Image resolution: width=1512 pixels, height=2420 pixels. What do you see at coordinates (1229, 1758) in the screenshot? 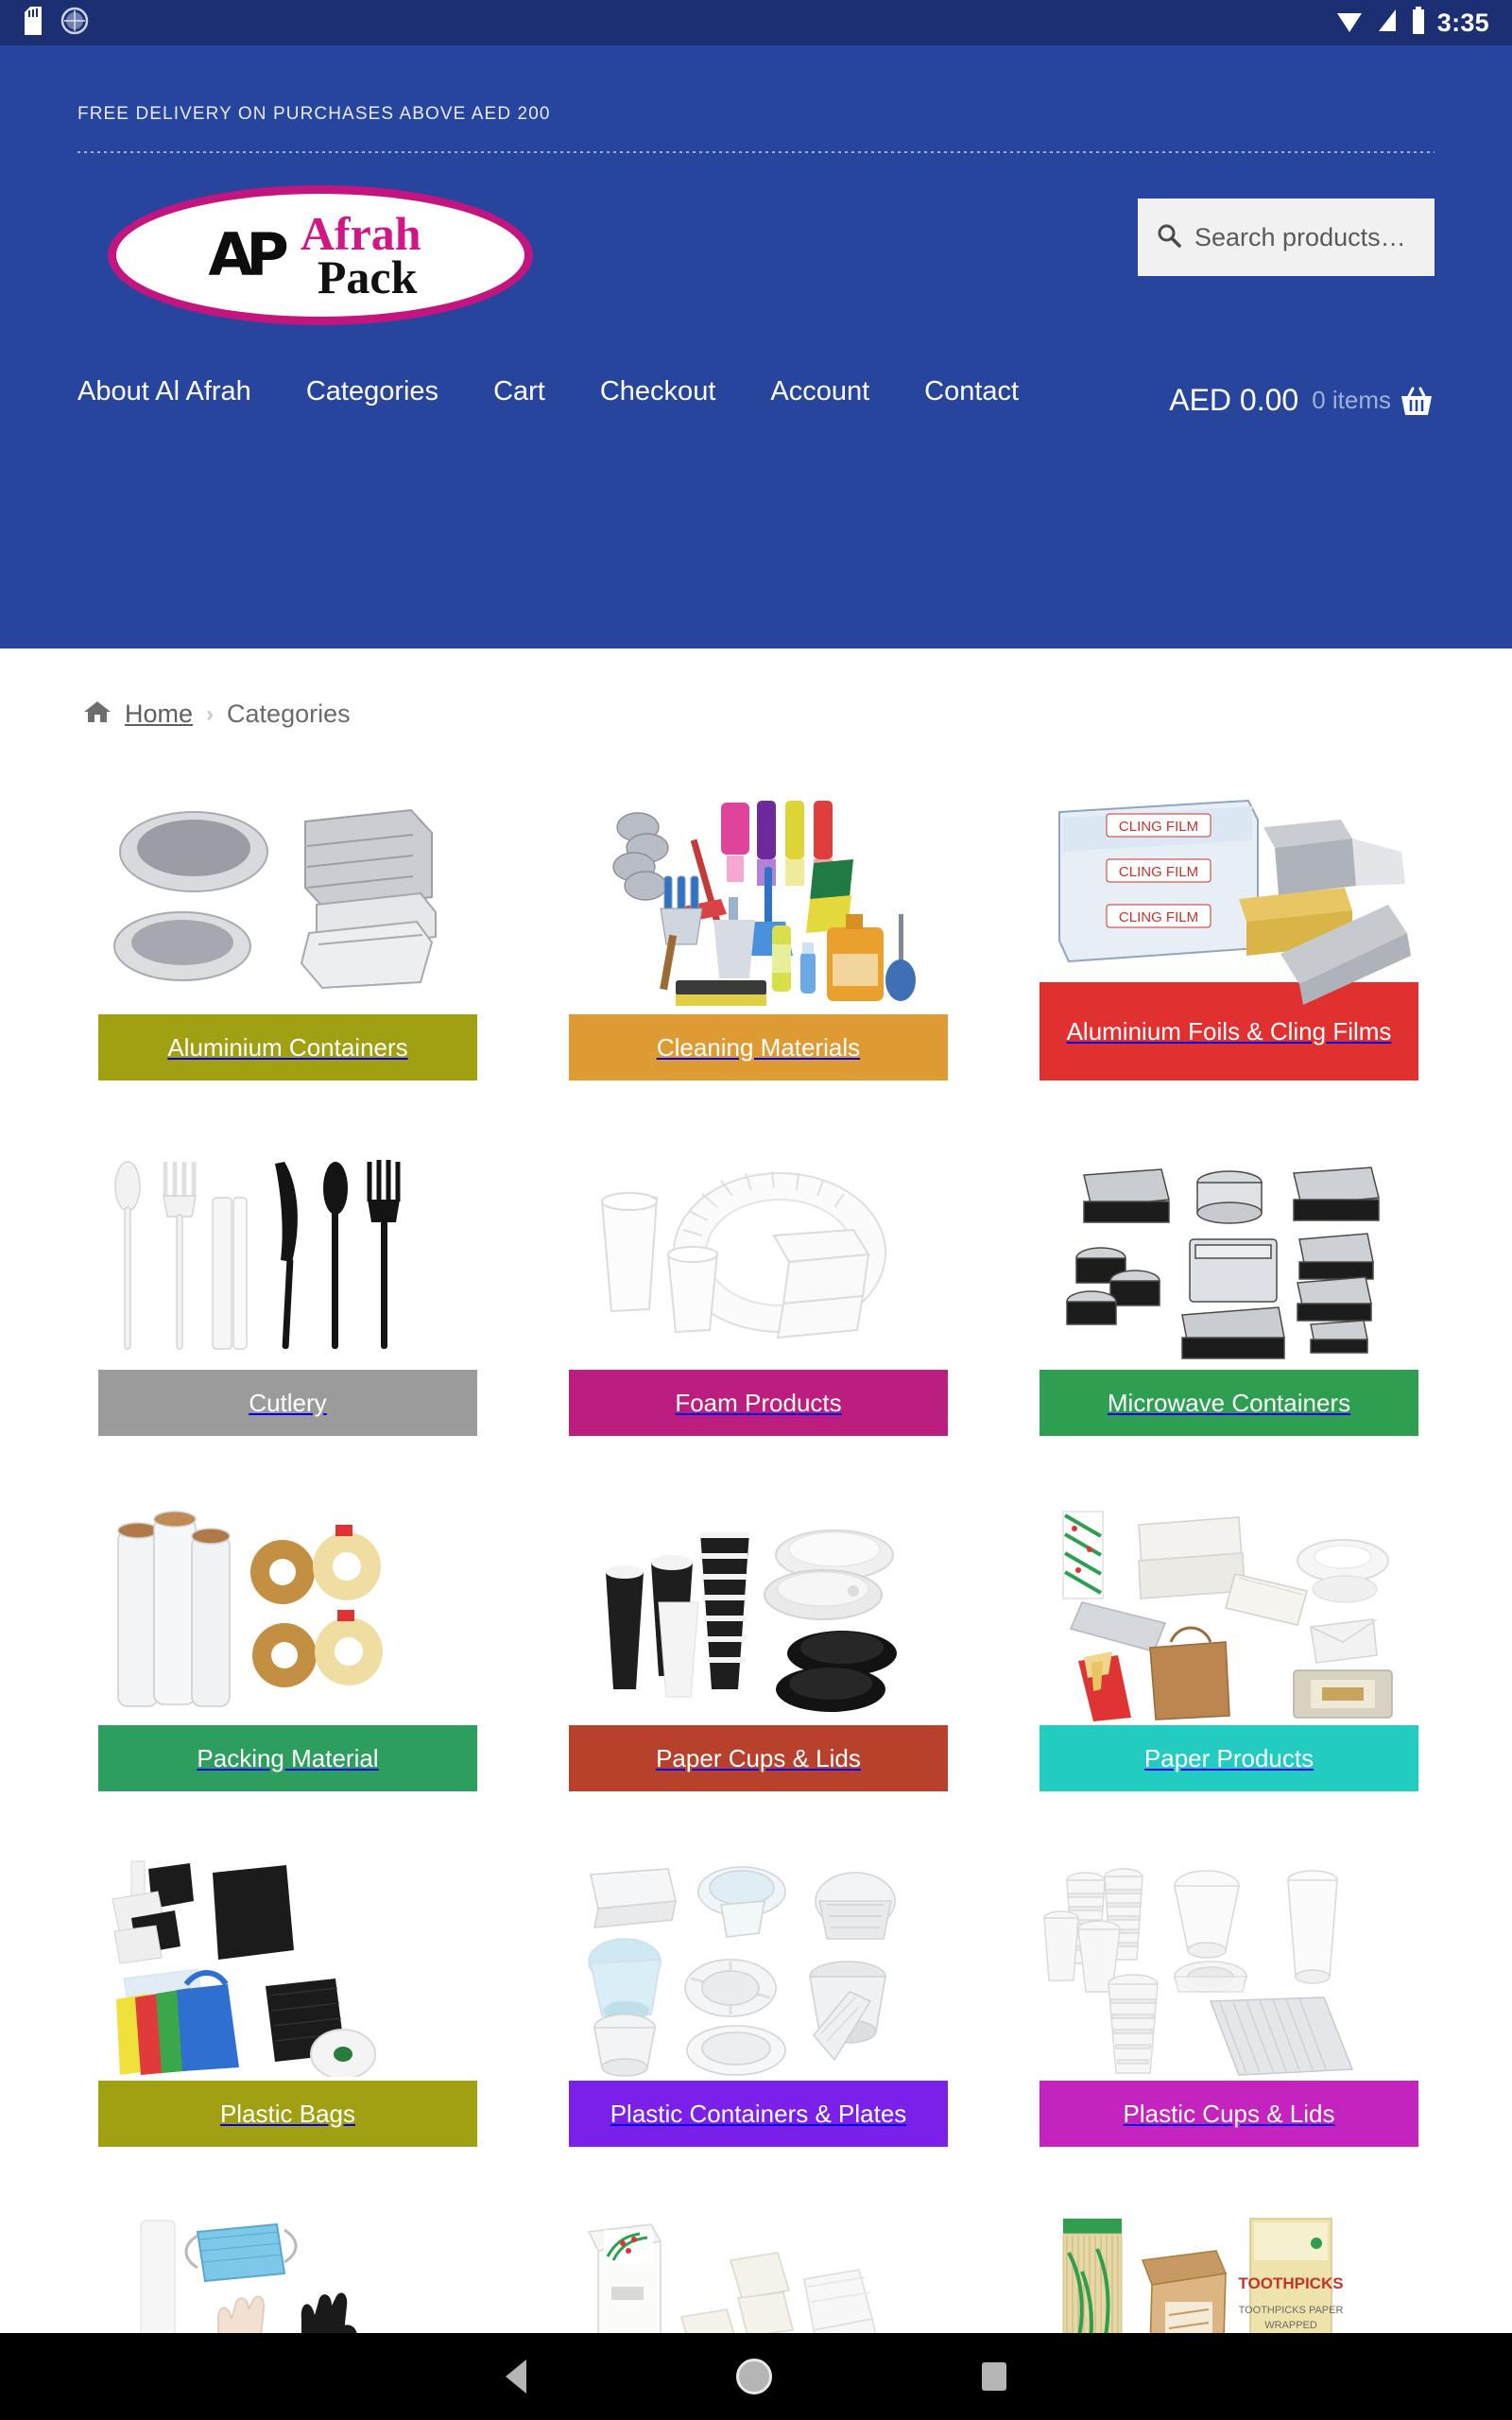
I see `category-label: Paper Products` at bounding box center [1229, 1758].